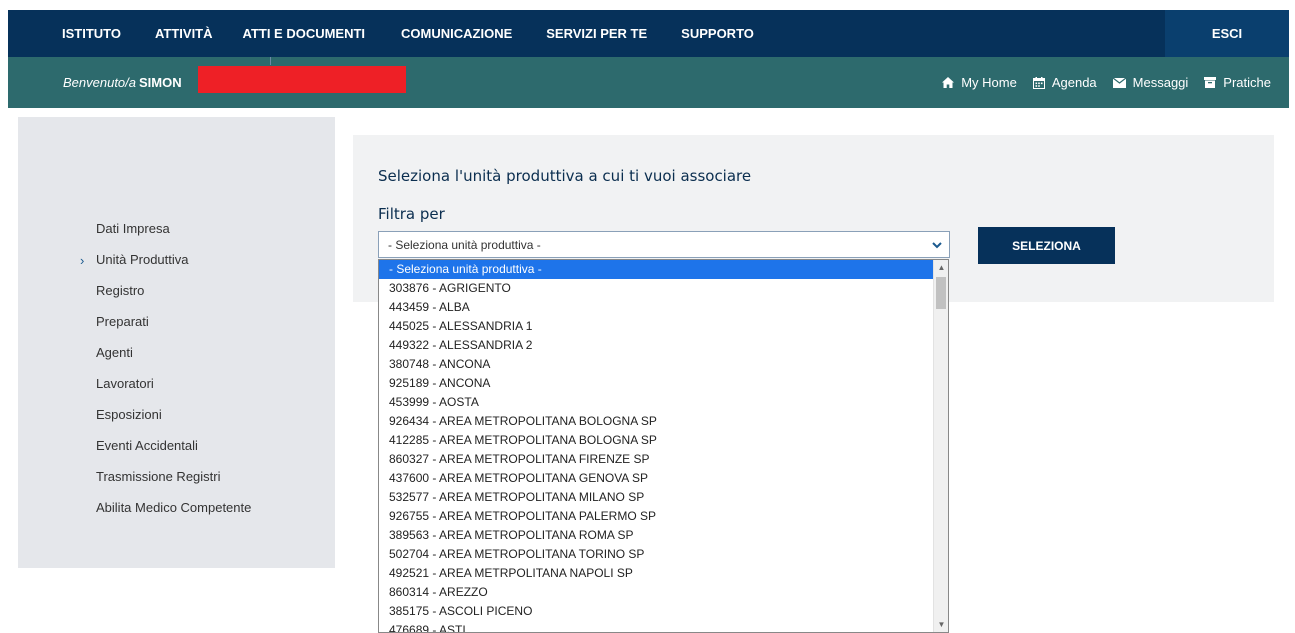 Image resolution: width=1295 pixels, height=633 pixels. I want to click on sidebar-item-label: Esposizioni, so click(129, 414).